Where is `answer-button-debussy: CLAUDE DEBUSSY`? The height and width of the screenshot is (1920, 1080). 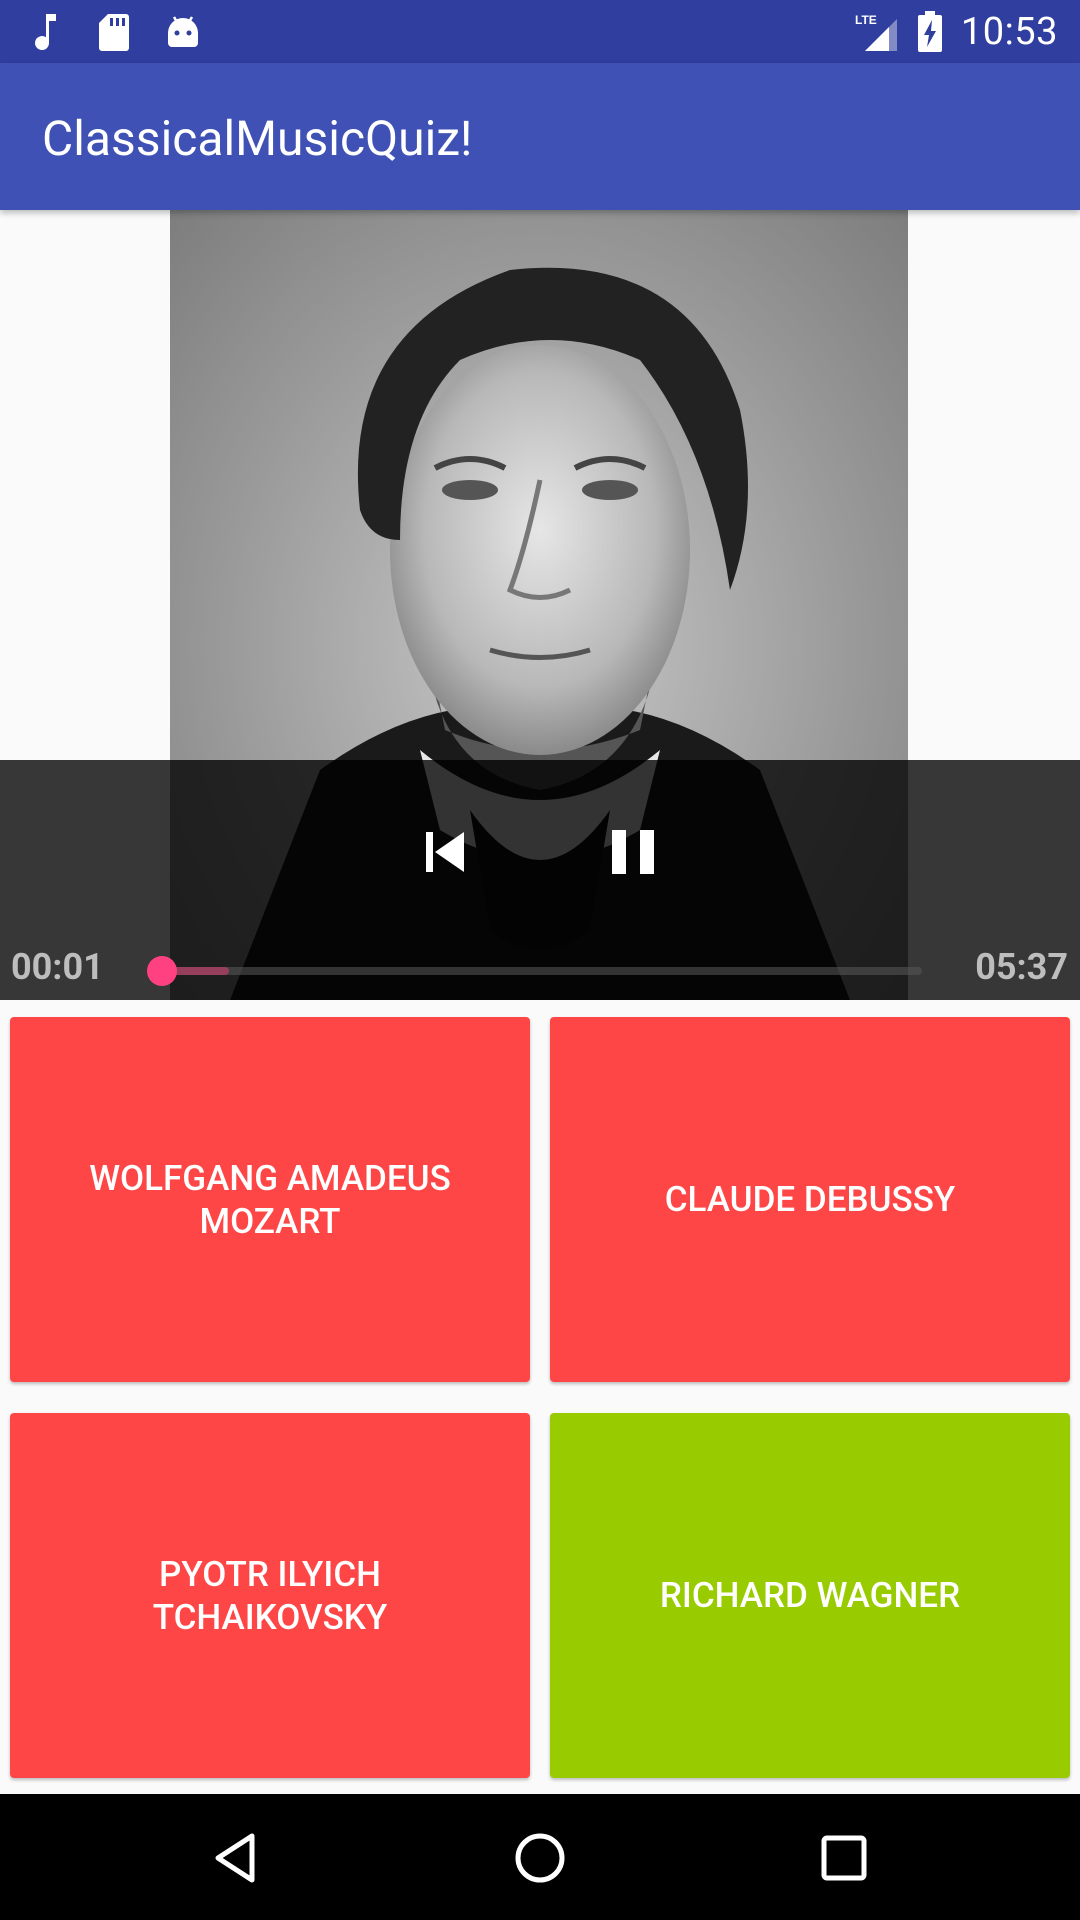 answer-button-debussy: CLAUDE DEBUSSY is located at coordinates (810, 1199).